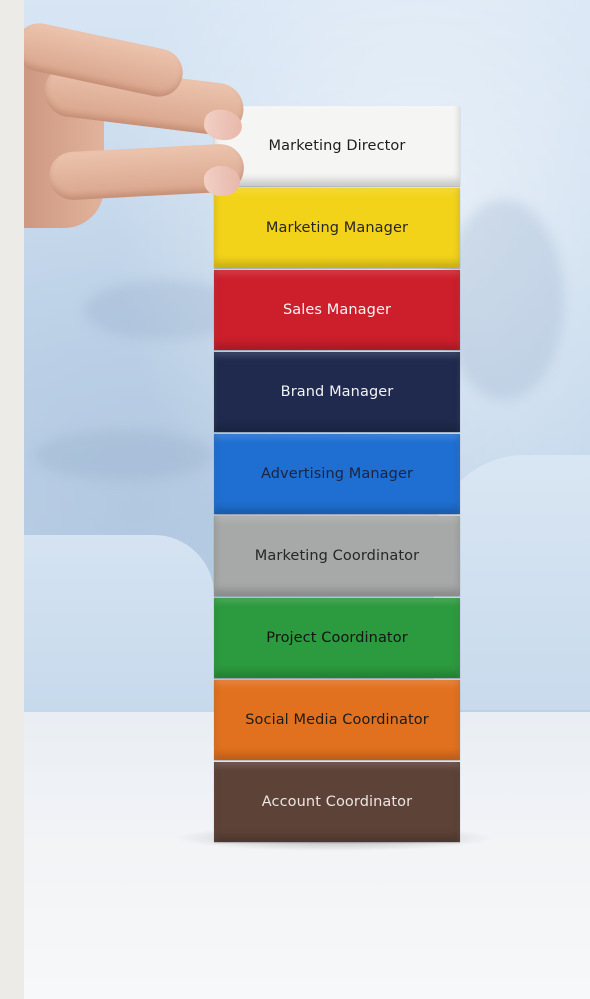 The width and height of the screenshot is (590, 999). I want to click on block-marketing-director: Marketing Director, so click(337, 146).